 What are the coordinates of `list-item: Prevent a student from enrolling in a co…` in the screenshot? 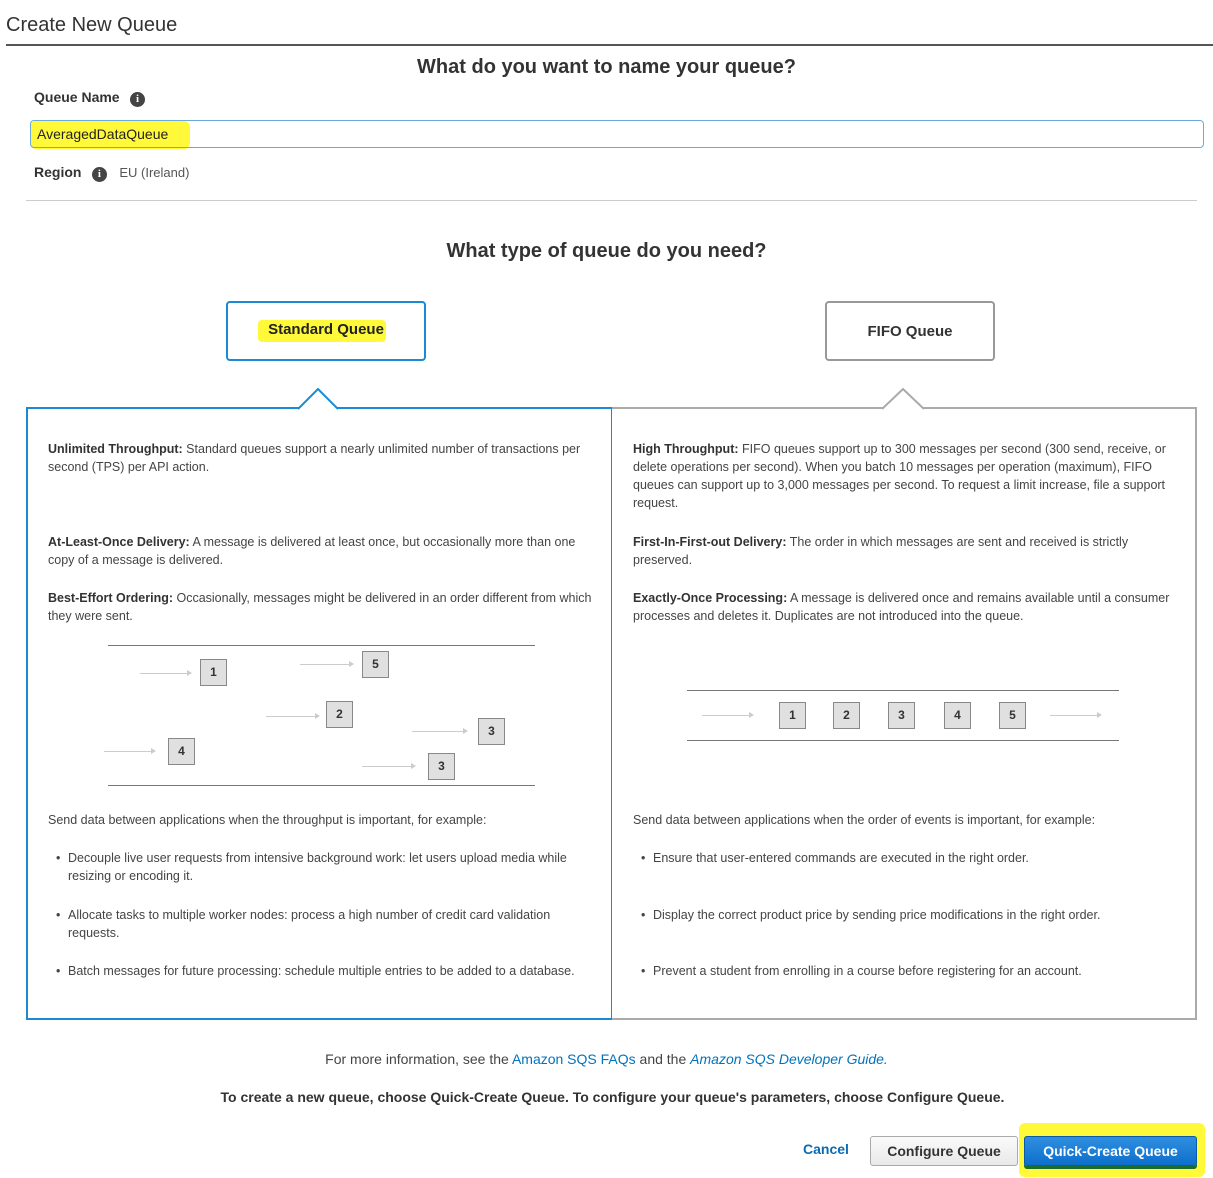 It's located at (905, 971).